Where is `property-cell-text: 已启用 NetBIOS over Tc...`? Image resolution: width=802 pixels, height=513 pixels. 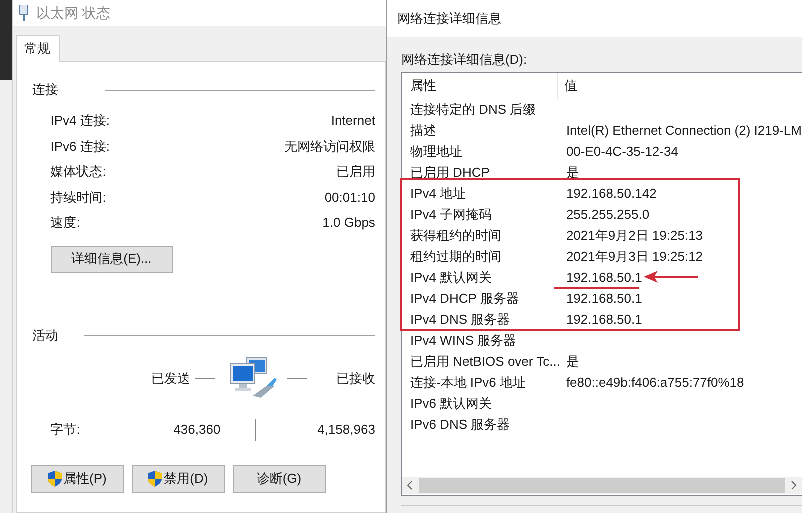
property-cell-text: 已启用 NetBIOS over Tc... is located at coordinates (483, 361).